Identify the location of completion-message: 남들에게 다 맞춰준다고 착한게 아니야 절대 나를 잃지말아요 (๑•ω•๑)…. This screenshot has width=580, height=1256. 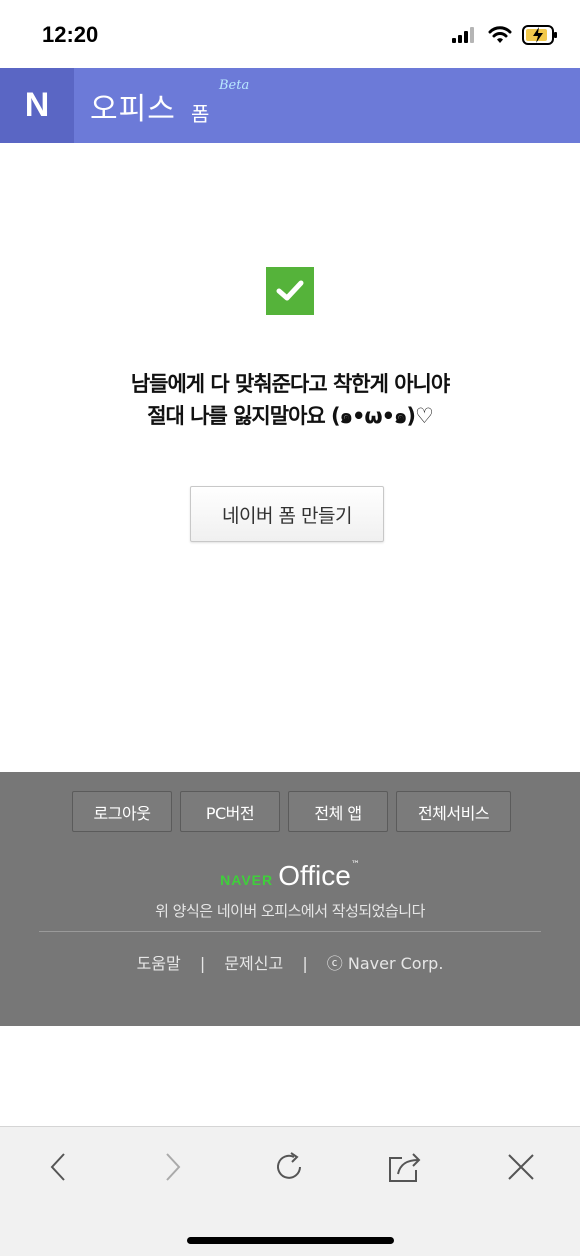
(290, 400).